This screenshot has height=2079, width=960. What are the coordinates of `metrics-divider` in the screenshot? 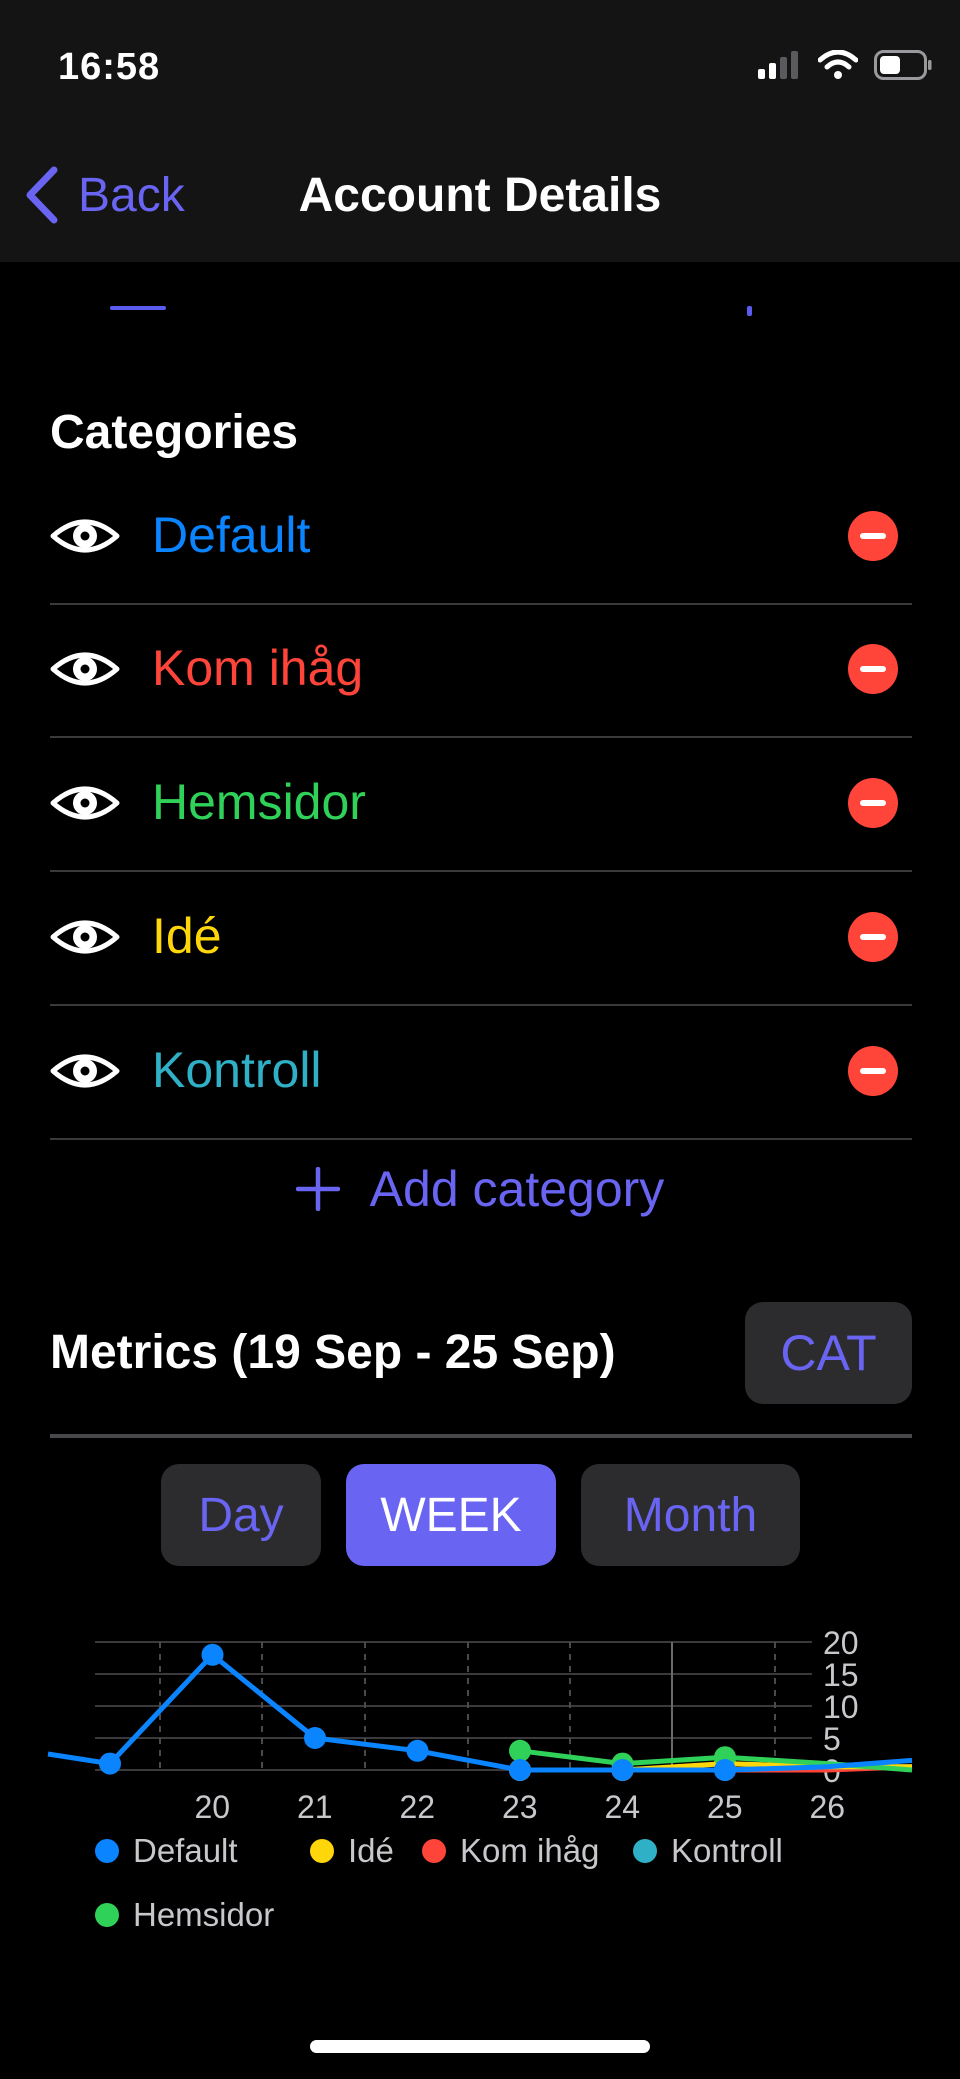 It's located at (481, 1436).